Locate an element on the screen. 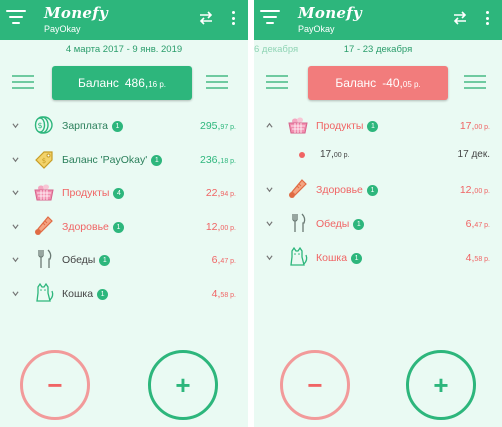 The image size is (502, 427). category-amount: 295,97 р. is located at coordinates (217, 126).